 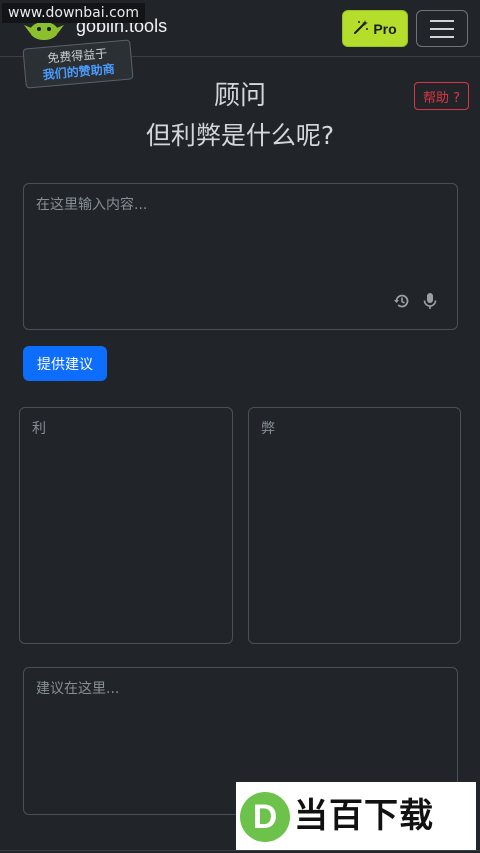 I want to click on hamburger-menu-icon, so click(x=442, y=28).